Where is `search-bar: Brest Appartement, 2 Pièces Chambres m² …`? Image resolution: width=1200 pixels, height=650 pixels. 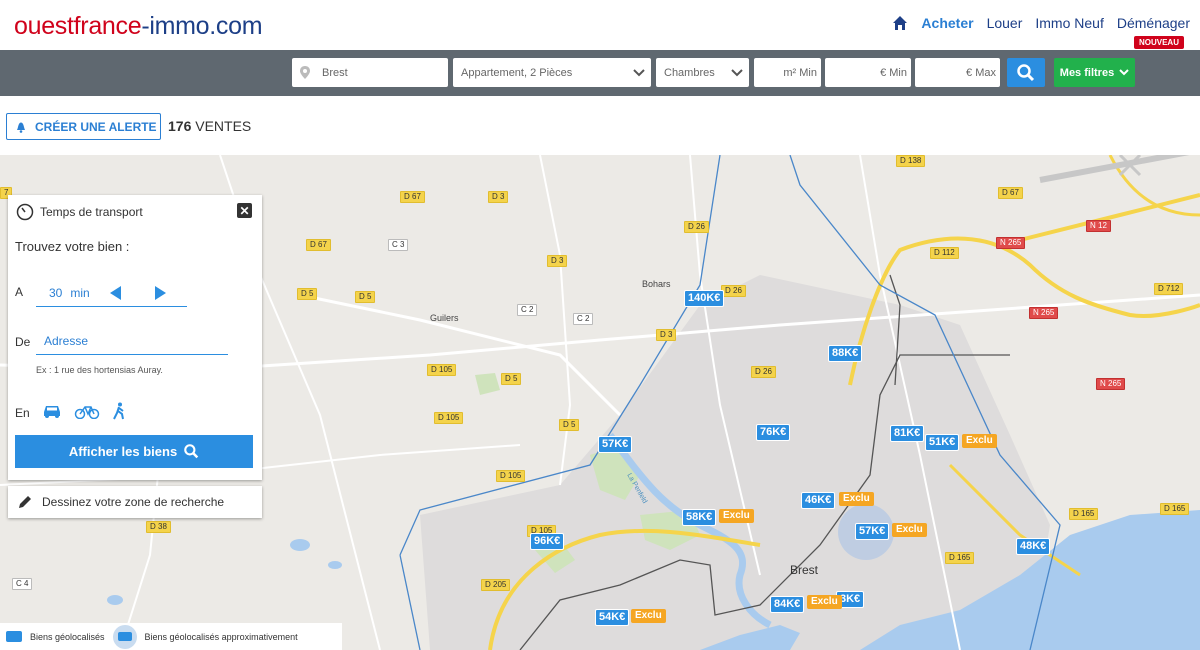 search-bar: Brest Appartement, 2 Pièces Chambres m² … is located at coordinates (600, 73).